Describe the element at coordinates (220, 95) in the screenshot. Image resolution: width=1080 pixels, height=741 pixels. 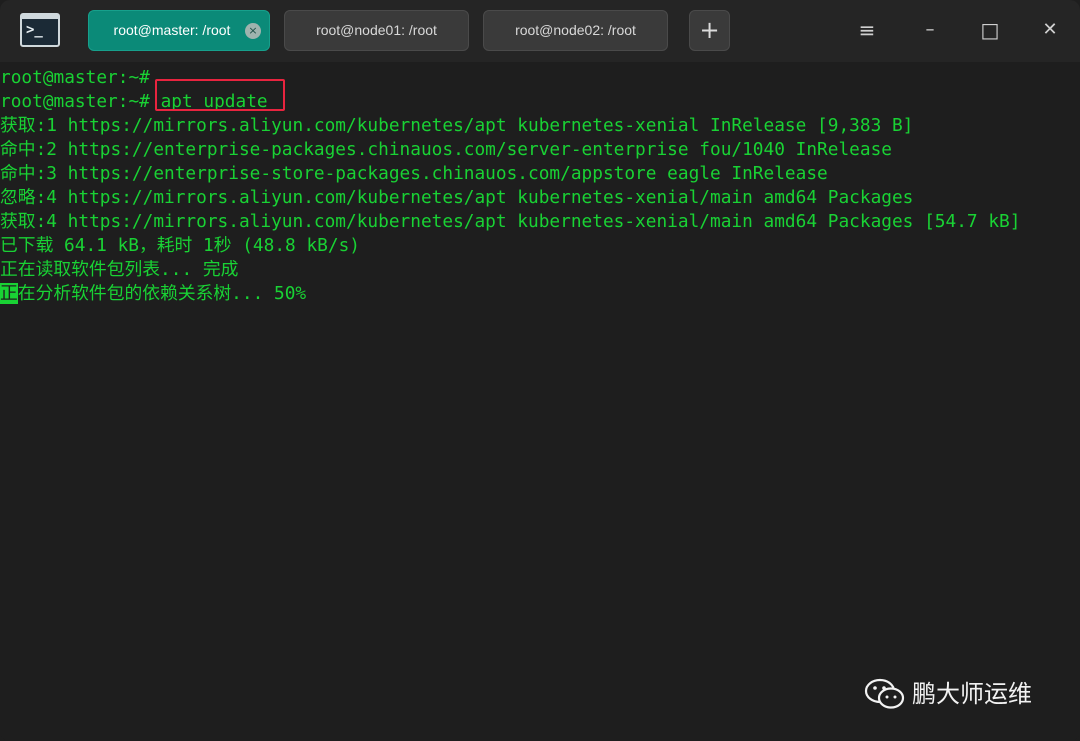
I see `command-highlight-box` at that location.